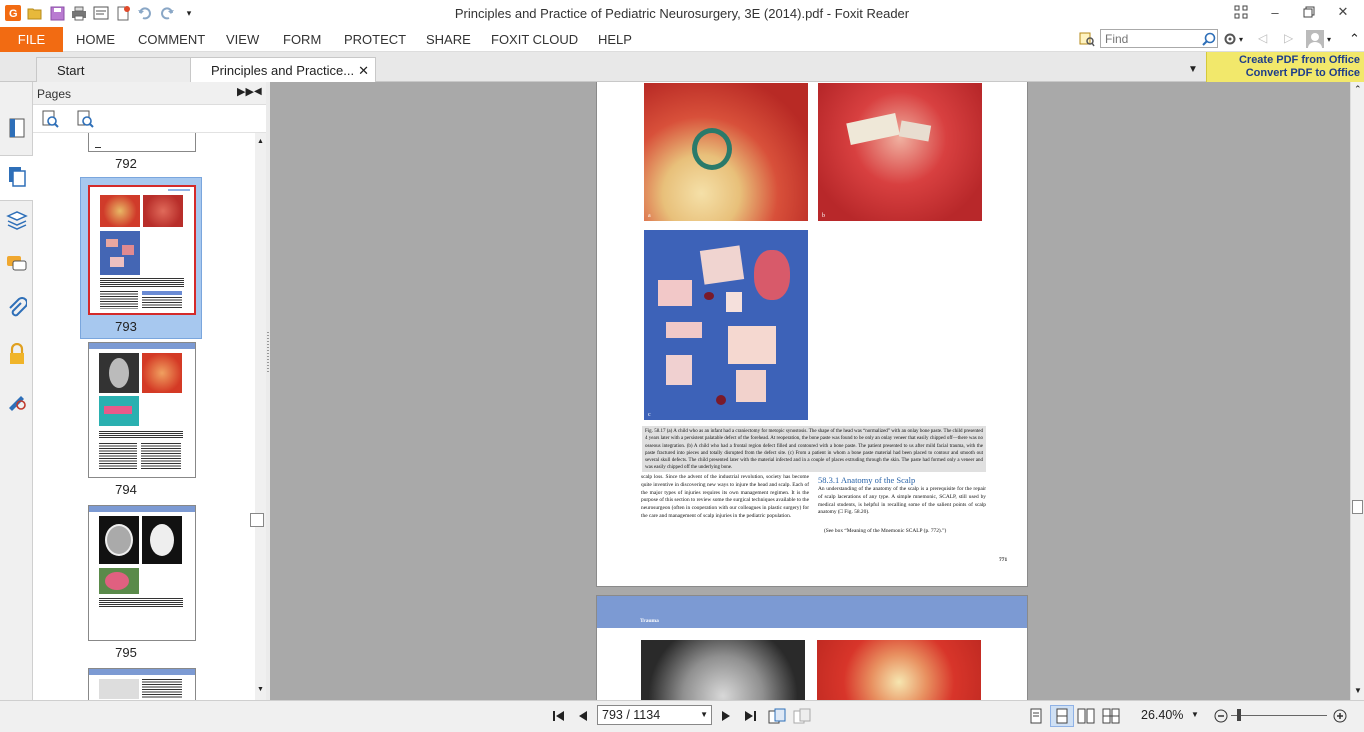  I want to click on tab-form: FORM, so click(302, 39).